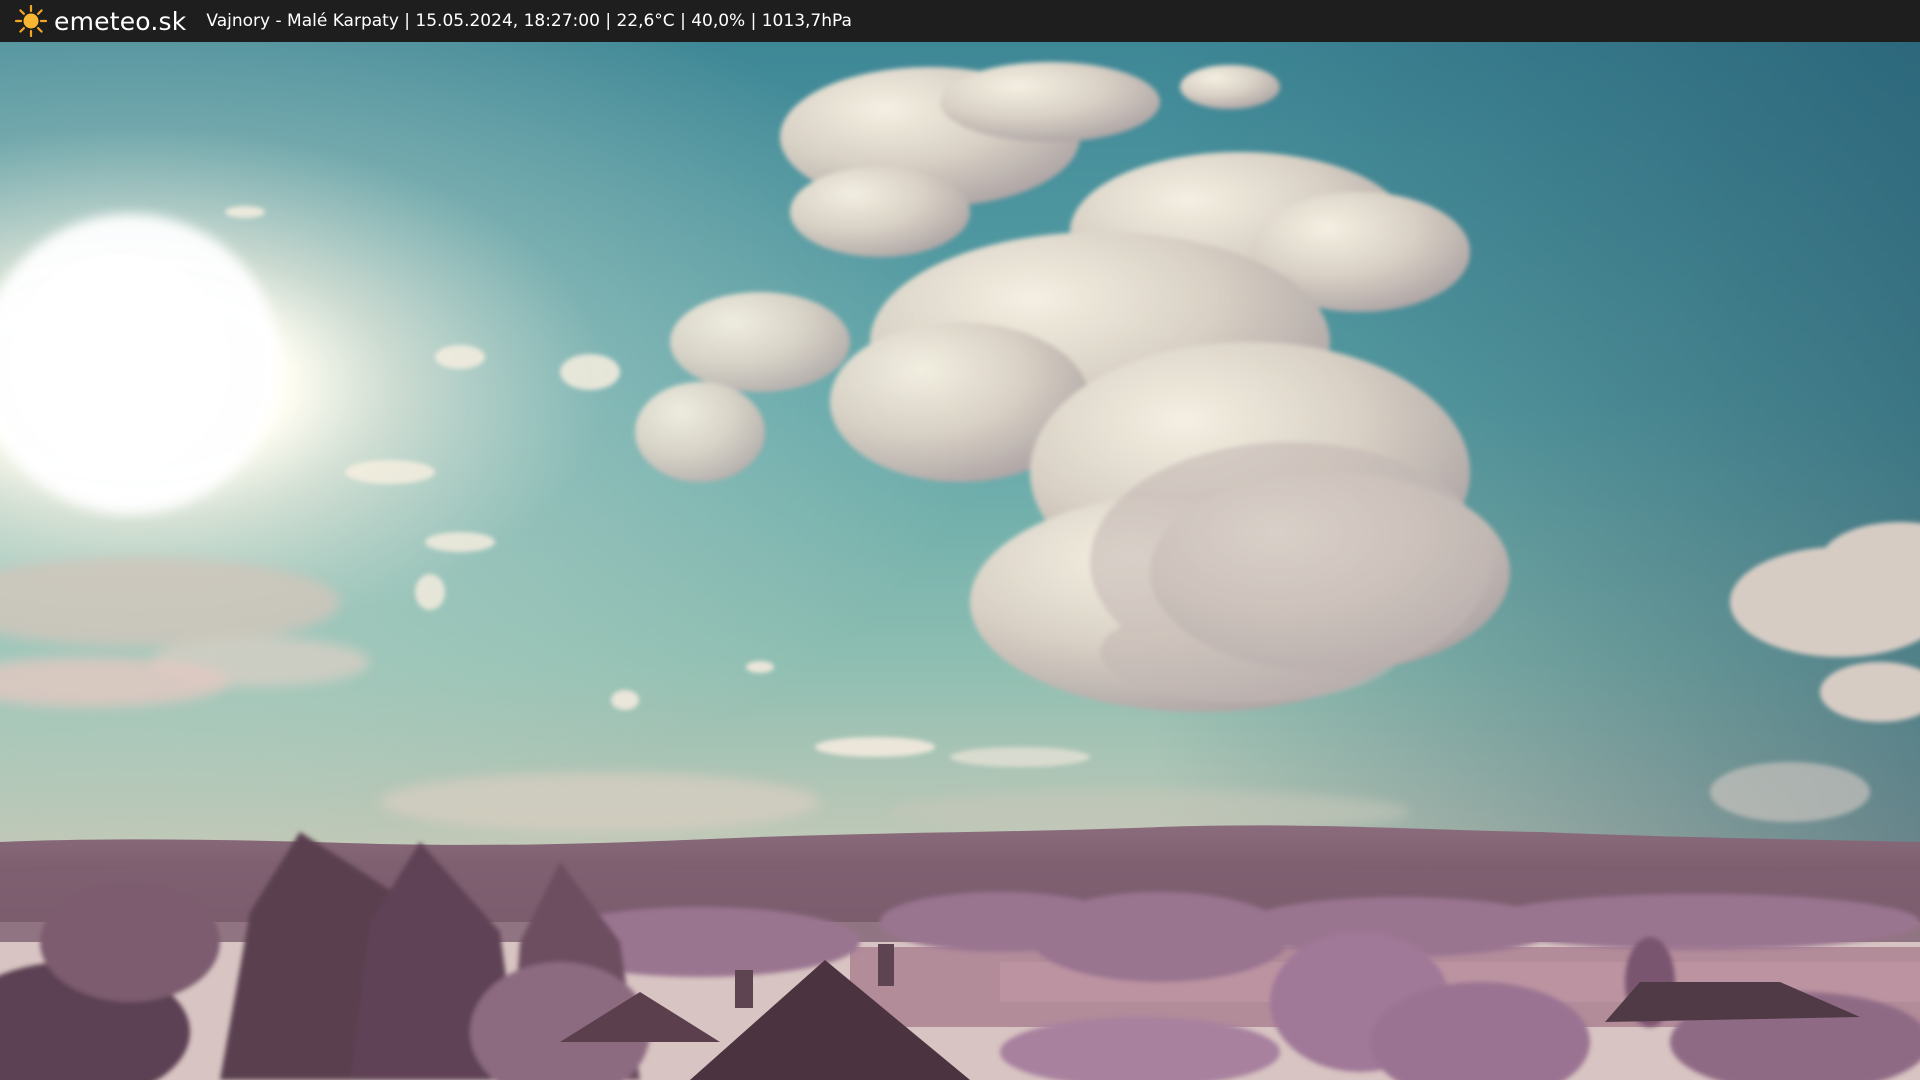 The width and height of the screenshot is (1920, 1080). Describe the element at coordinates (120, 21) in the screenshot. I see `brand-name: emeteo.sk` at that location.